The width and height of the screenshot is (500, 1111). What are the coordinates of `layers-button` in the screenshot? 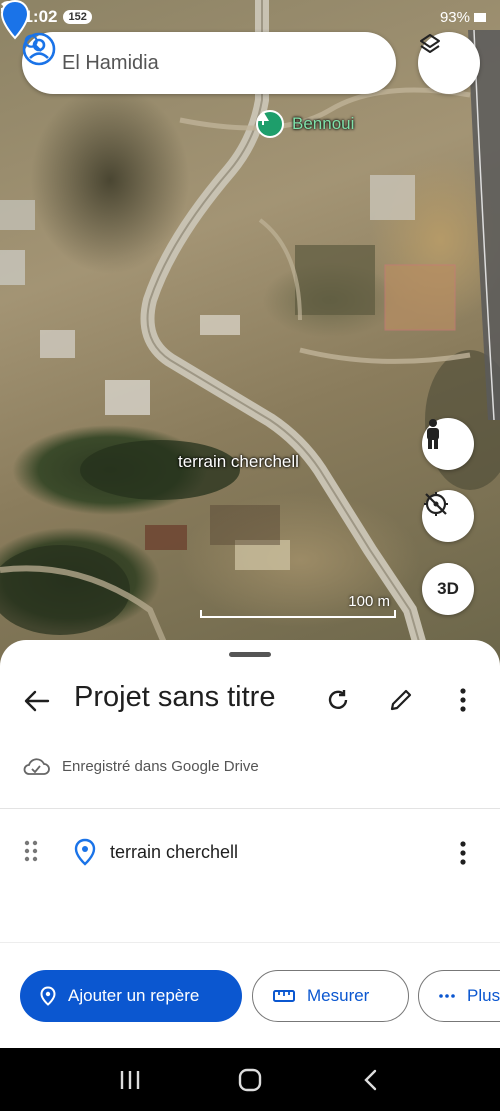 It's located at (449, 63).